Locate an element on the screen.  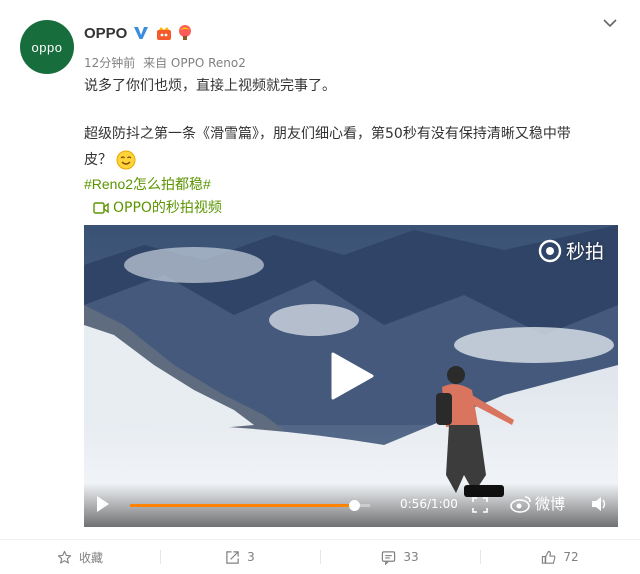
favorite-button: 收藏 is located at coordinates (80, 557).